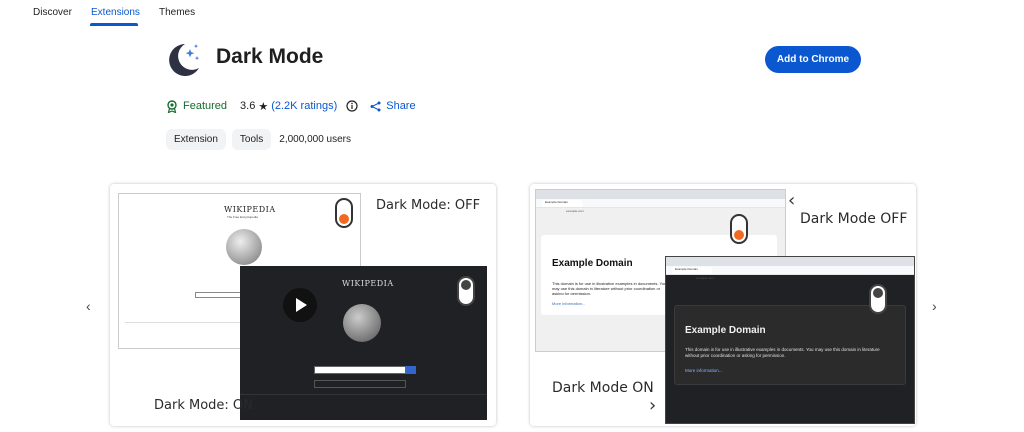 The height and width of the screenshot is (432, 1024). Describe the element at coordinates (244, 247) in the screenshot. I see `wiki-globe` at that location.